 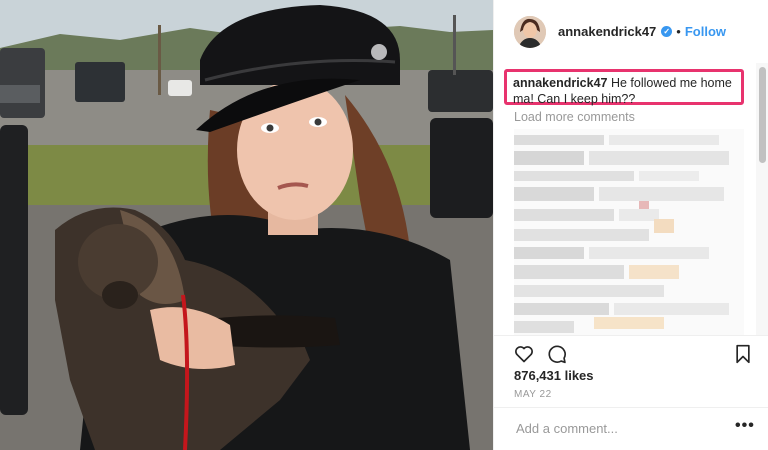 What do you see at coordinates (530, 31) in the screenshot?
I see `avatar` at bounding box center [530, 31].